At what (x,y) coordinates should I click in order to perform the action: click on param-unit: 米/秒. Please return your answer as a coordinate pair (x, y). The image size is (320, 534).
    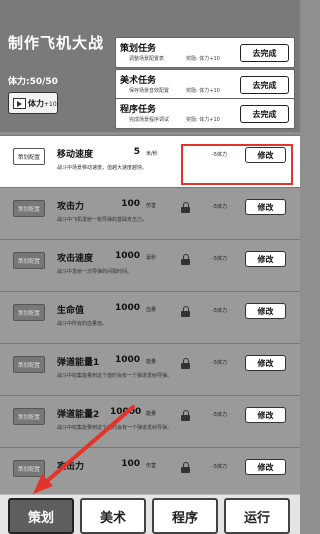
    Looking at the image, I should click on (152, 154).